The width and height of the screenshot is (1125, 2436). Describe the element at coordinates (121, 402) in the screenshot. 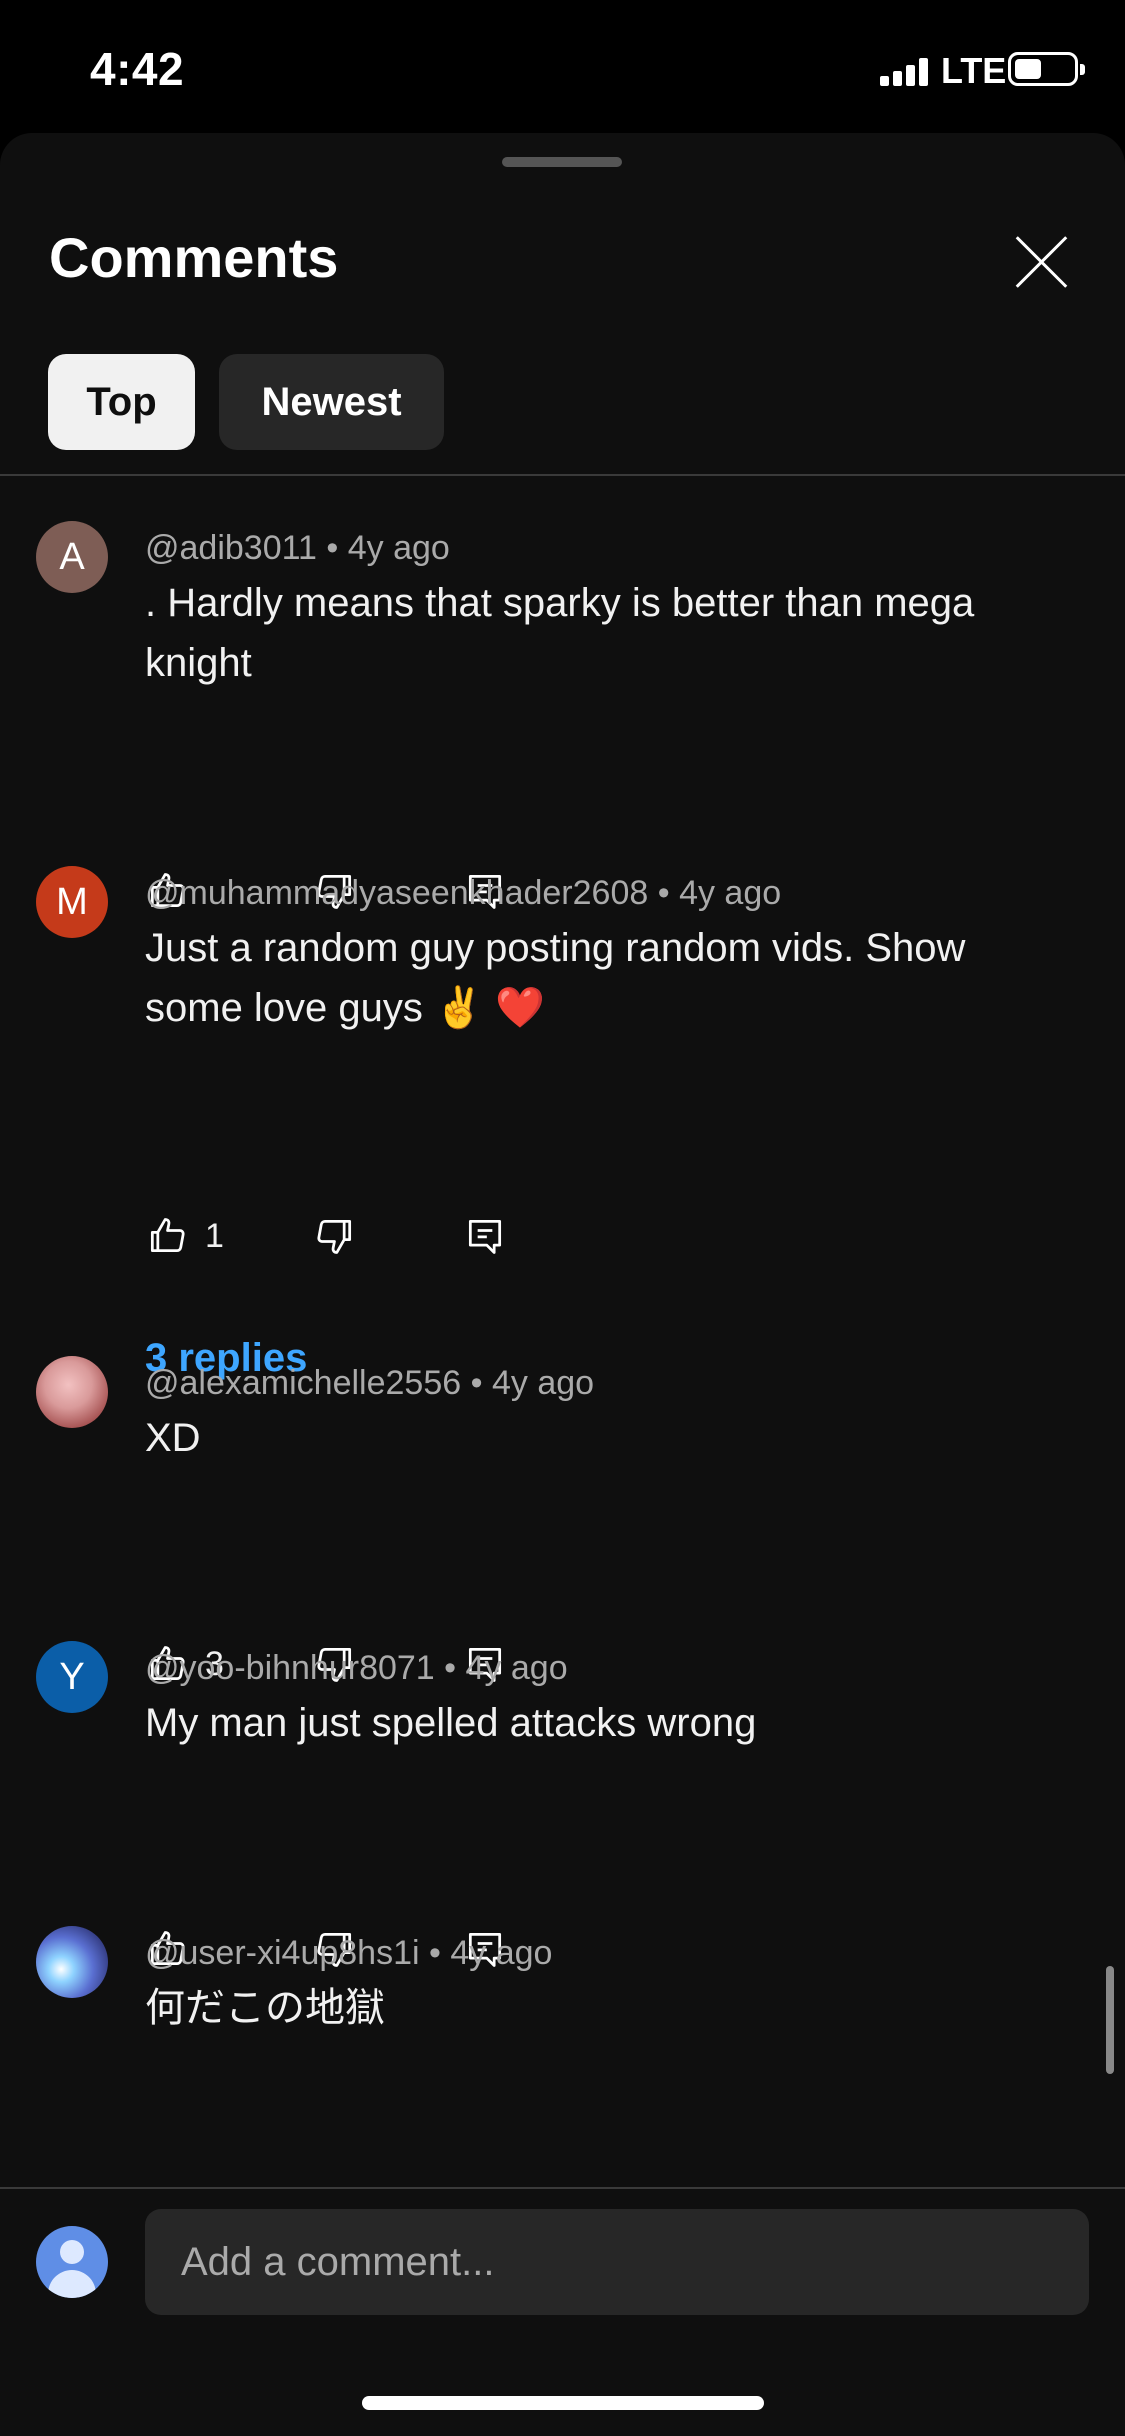

I see `sort-chip-top: Top` at that location.